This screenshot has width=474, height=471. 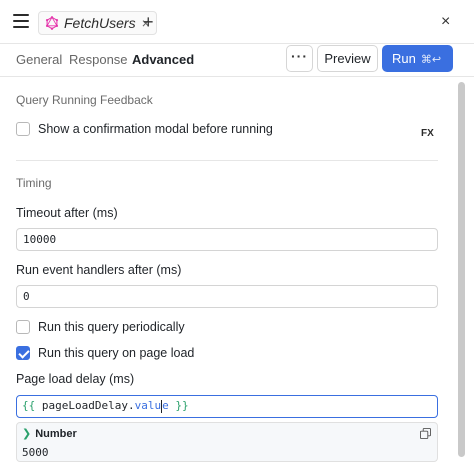 I want to click on preview-type-row: ❯ Number, so click(x=49, y=434).